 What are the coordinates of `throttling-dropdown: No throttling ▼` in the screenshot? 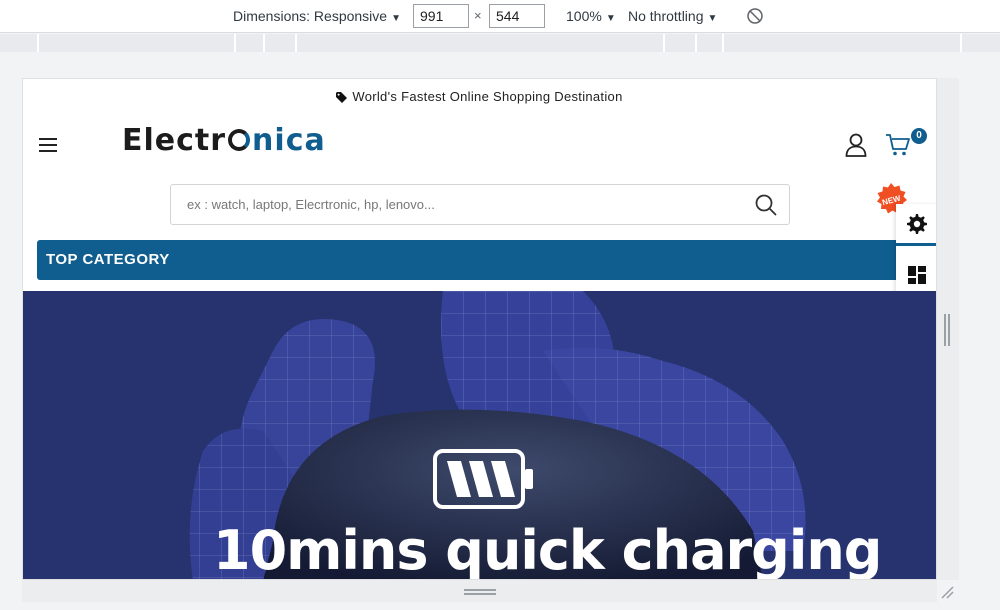 It's located at (672, 16).